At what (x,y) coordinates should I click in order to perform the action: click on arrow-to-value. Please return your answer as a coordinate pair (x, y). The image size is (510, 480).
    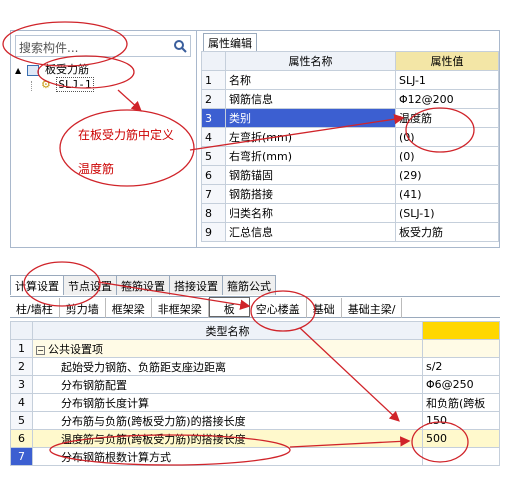
    Looking at the image, I should click on (350, 442).